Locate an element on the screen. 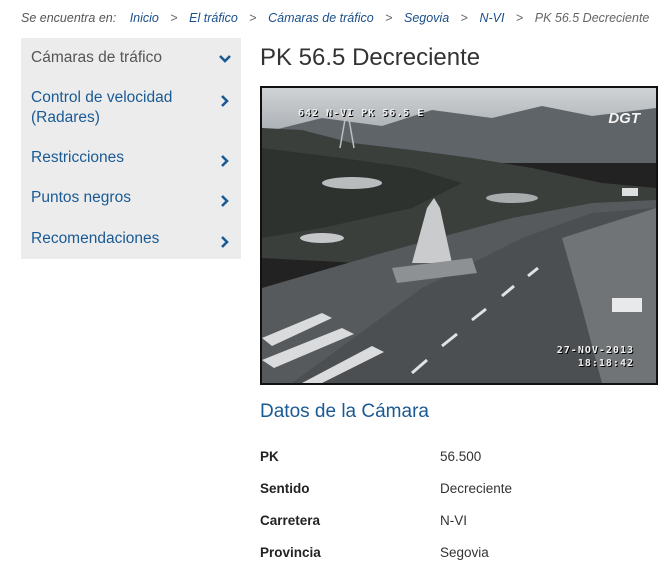 Image resolution: width=669 pixels, height=567 pixels. breadcrumb-link-nvi: N-VI is located at coordinates (491, 18).